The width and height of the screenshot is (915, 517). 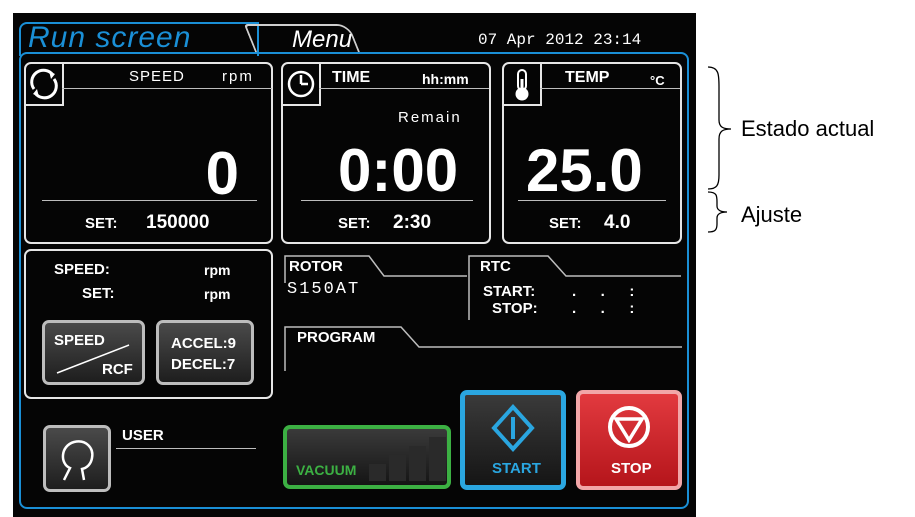 What do you see at coordinates (351, 77) in the screenshot?
I see `time-title: TIME` at bounding box center [351, 77].